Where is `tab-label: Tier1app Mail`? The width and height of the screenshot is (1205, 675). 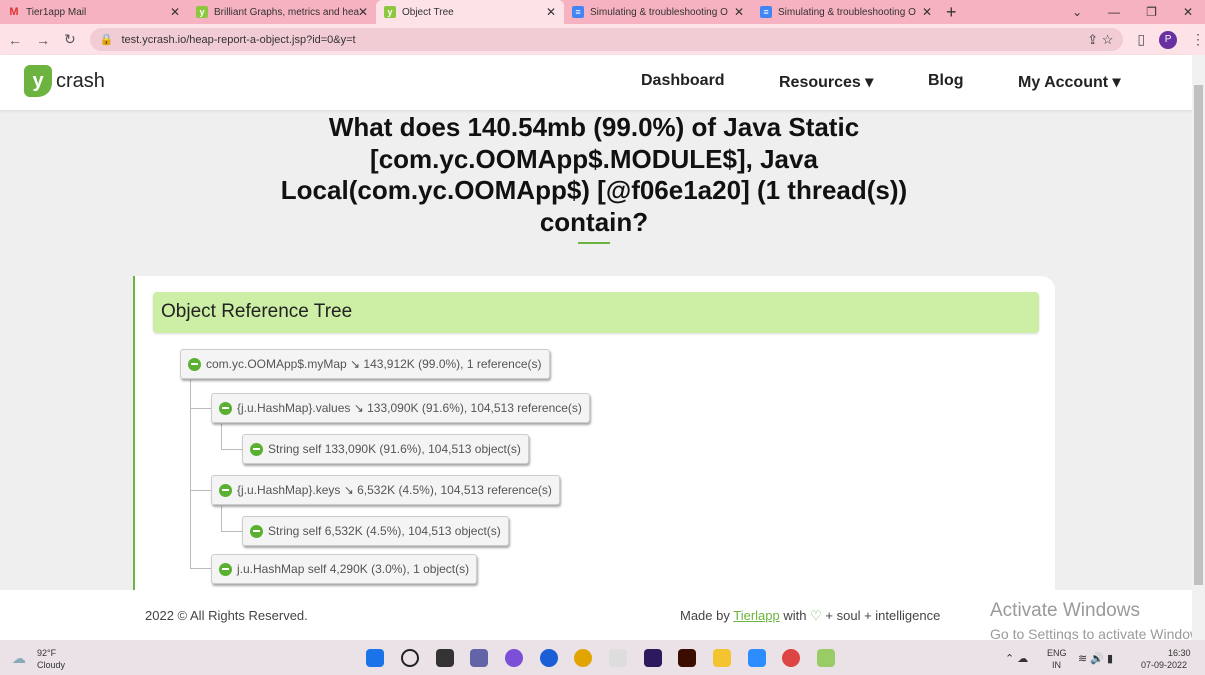
tab-label: Tier1app Mail is located at coordinates (56, 12).